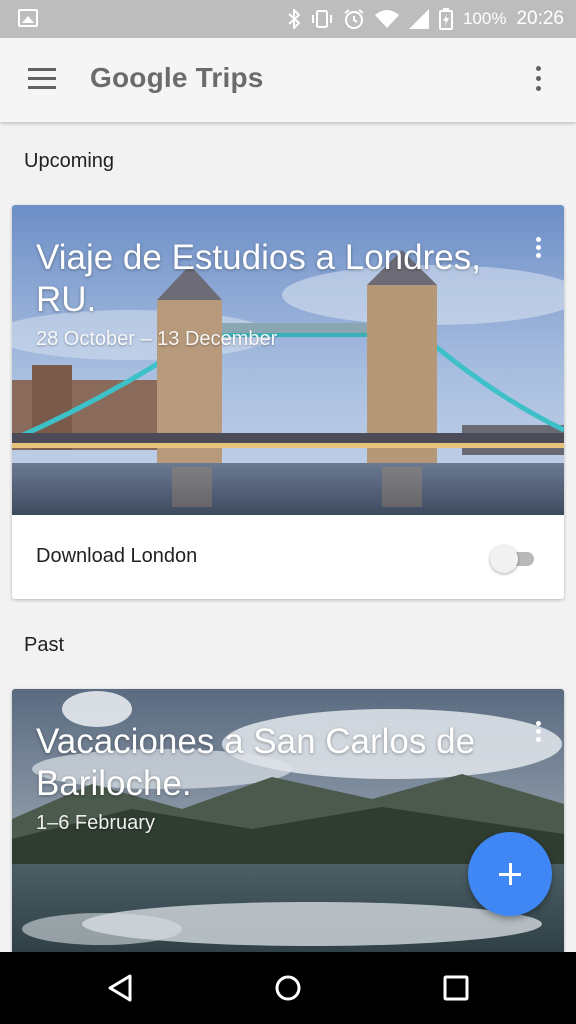 The image size is (576, 1024). Describe the element at coordinates (386, 19) in the screenshot. I see `wifi-icon` at that location.